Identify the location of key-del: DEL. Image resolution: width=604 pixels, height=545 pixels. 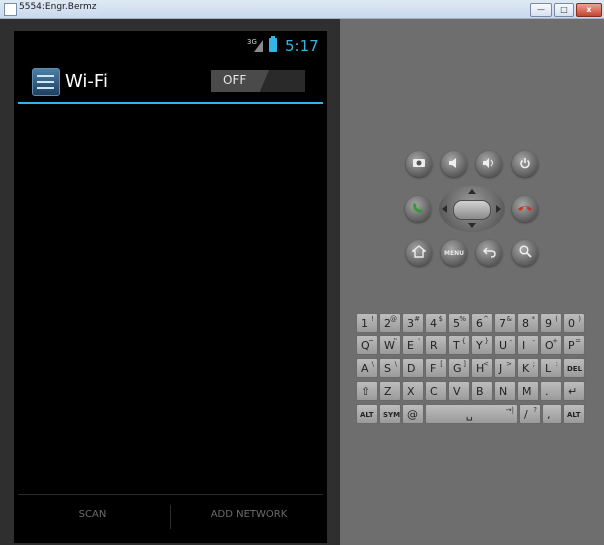
(574, 368).